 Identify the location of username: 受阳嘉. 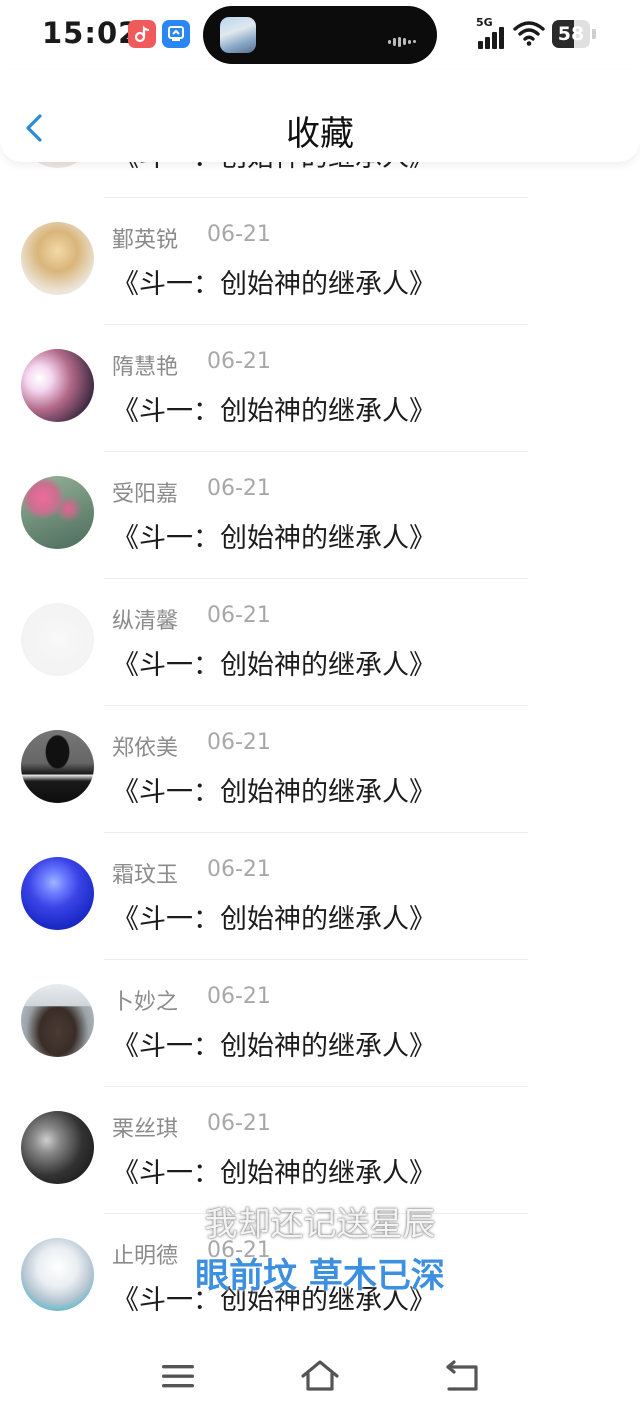
(145, 494).